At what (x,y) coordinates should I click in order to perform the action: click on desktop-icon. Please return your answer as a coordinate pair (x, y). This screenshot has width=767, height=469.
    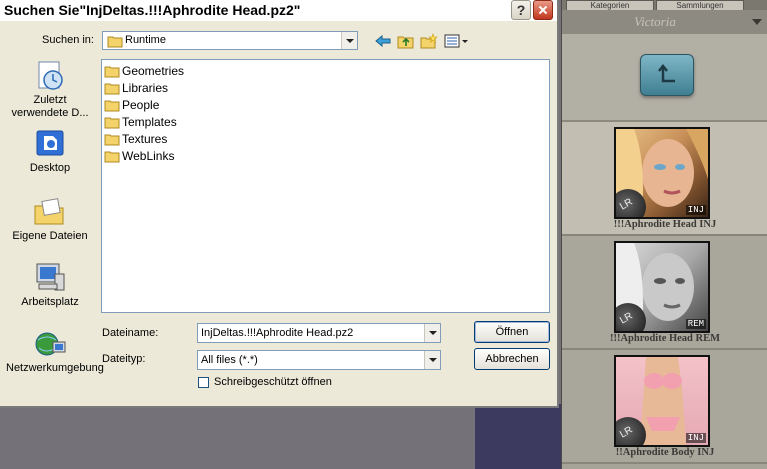
    Looking at the image, I should click on (50, 144).